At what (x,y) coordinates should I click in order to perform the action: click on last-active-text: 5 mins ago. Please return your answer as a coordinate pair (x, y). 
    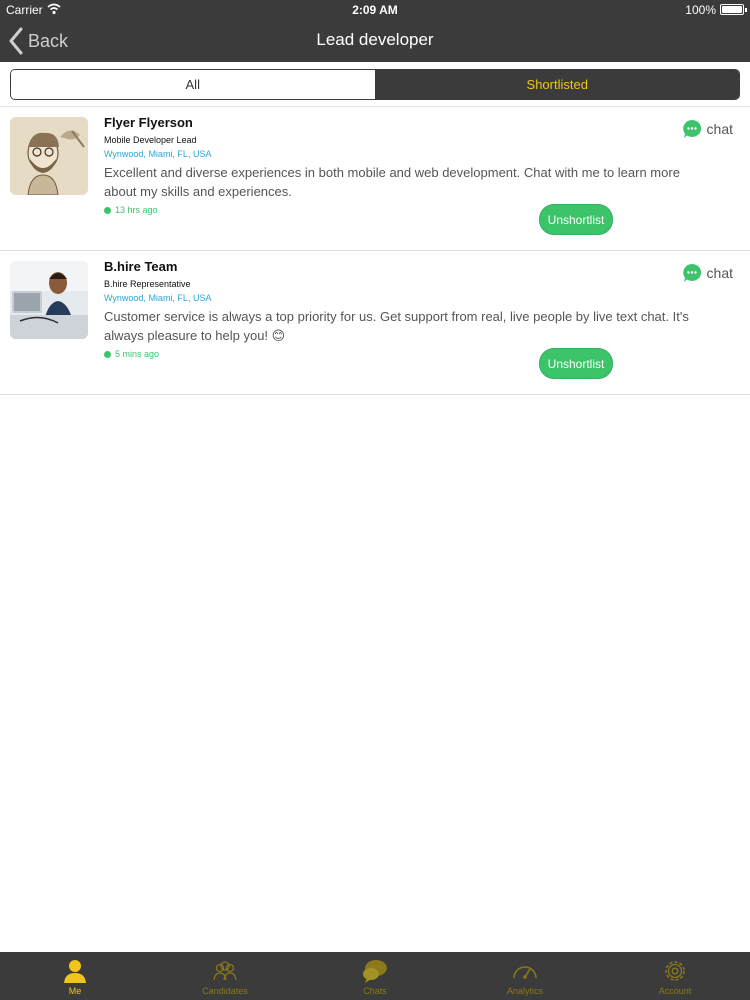
    Looking at the image, I should click on (137, 354).